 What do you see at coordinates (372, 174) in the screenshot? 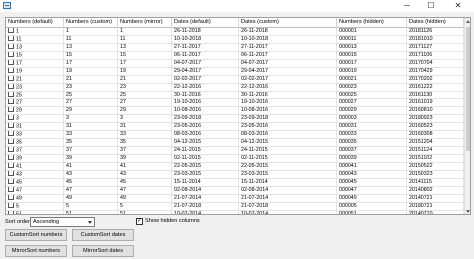
I see `table-cell: 000043` at bounding box center [372, 174].